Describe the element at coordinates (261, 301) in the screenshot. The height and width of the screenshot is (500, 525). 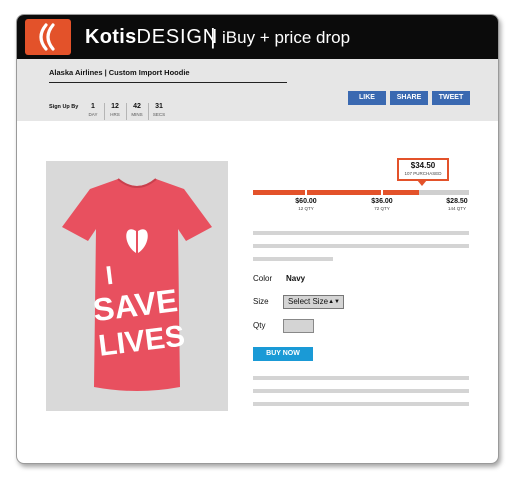
I see `size-label: Size` at that location.